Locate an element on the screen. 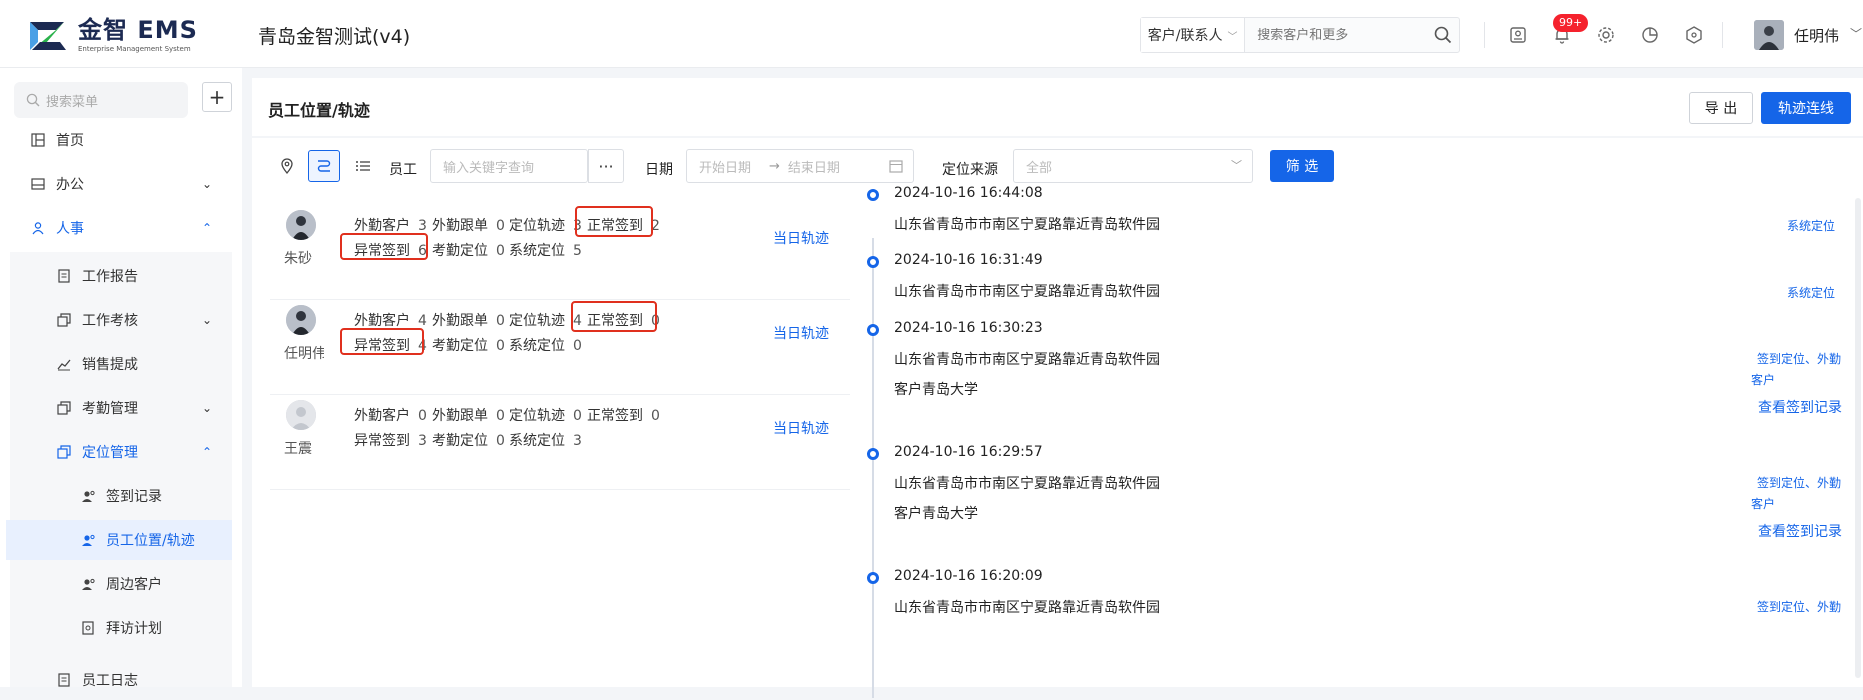  add-button: + is located at coordinates (217, 97).